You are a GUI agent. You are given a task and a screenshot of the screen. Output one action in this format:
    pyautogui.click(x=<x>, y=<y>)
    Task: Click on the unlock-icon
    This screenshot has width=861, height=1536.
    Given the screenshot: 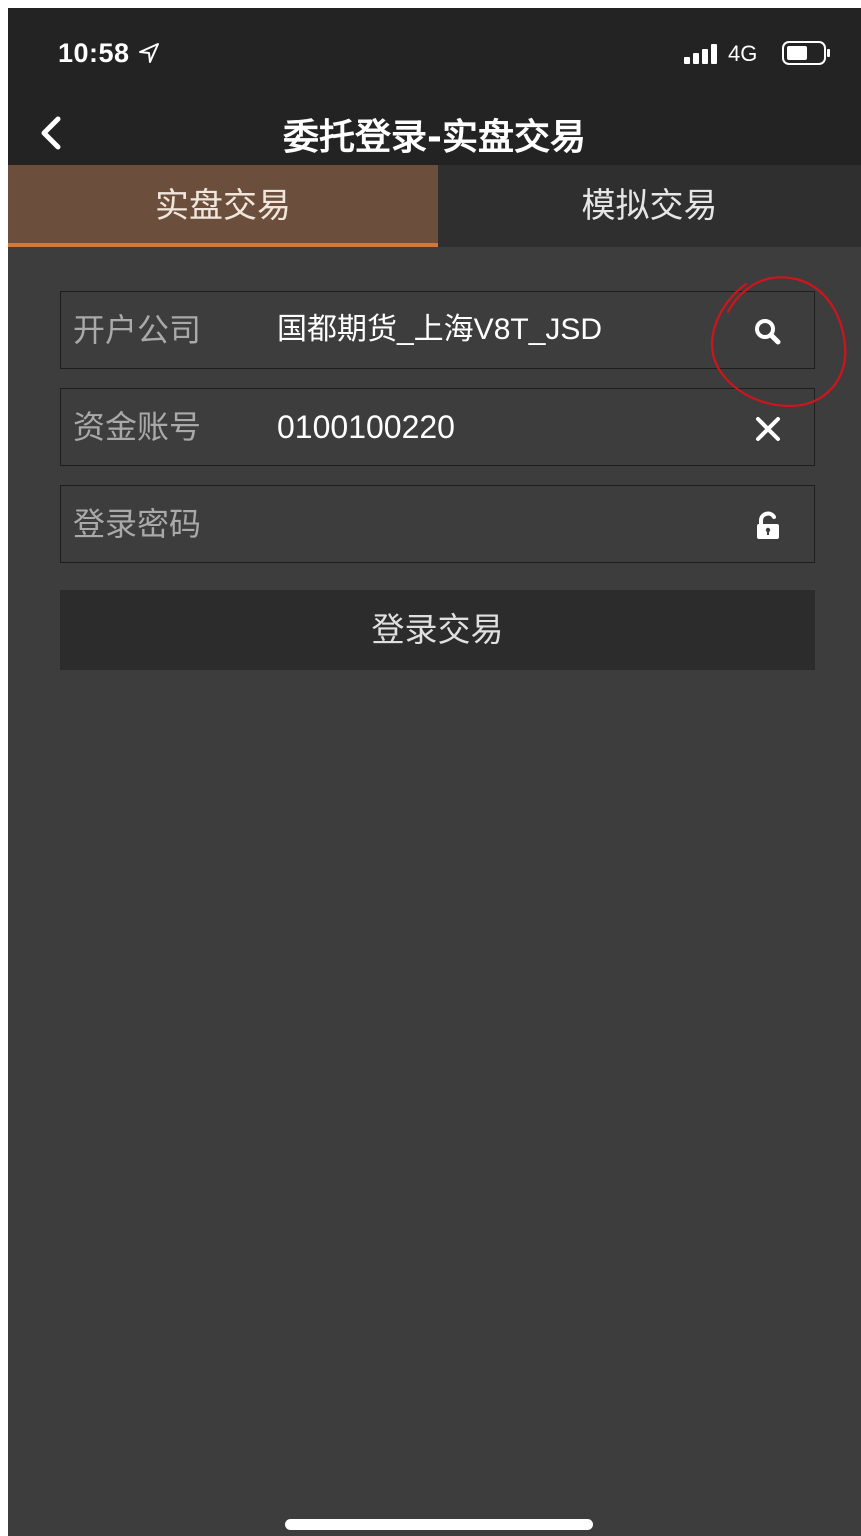 What is the action you would take?
    pyautogui.click(x=768, y=526)
    